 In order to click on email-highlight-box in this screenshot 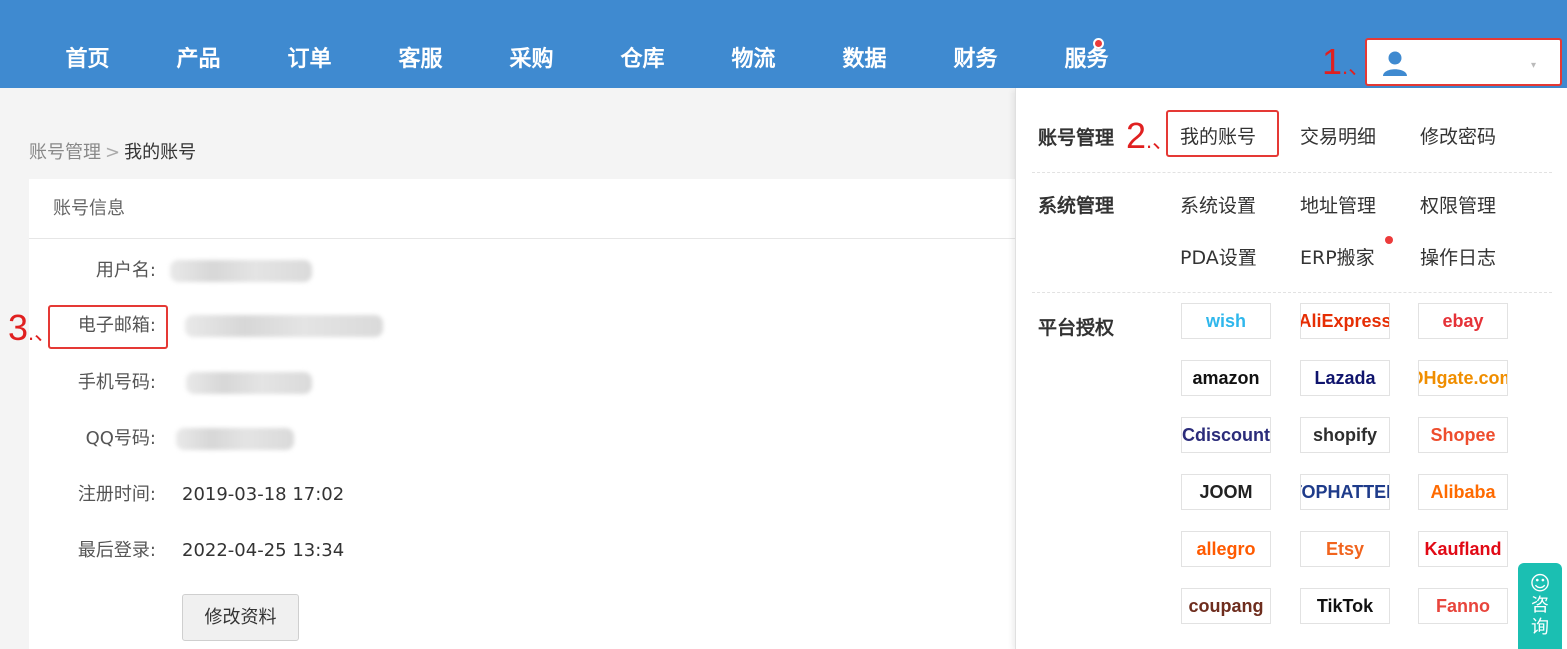, I will do `click(108, 327)`.